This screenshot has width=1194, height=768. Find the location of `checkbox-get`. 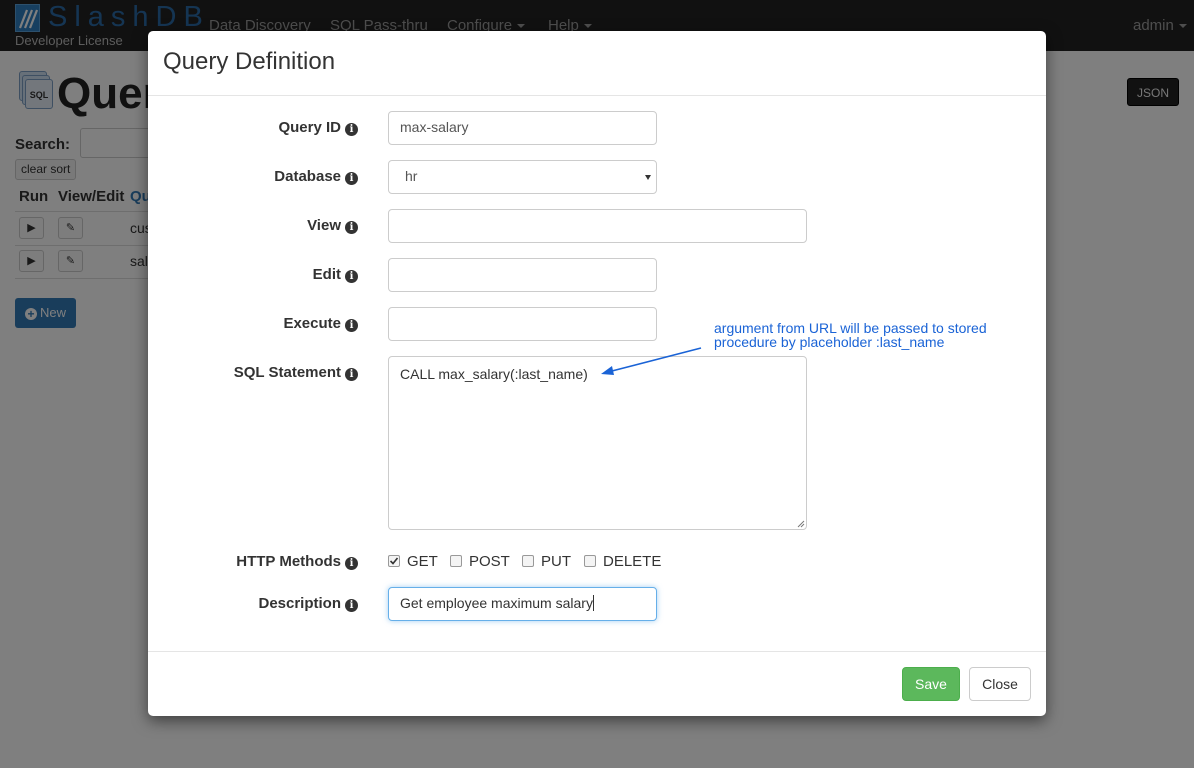

checkbox-get is located at coordinates (394, 561).